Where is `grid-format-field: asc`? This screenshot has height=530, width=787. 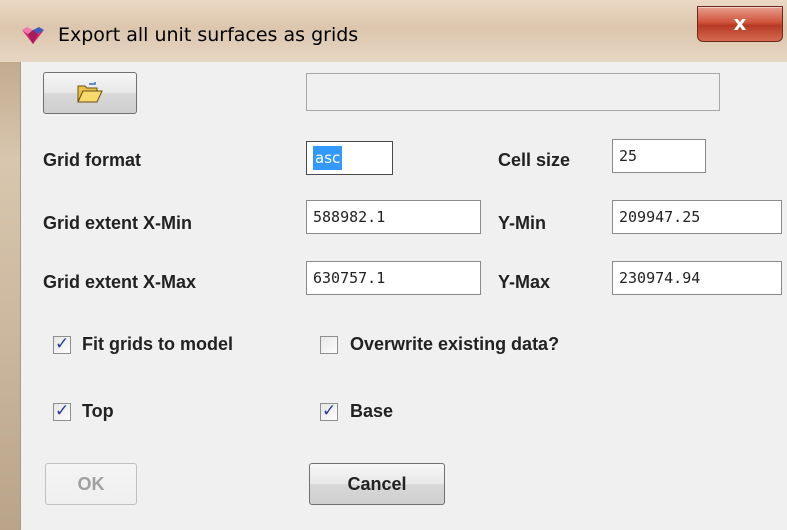
grid-format-field: asc is located at coordinates (349, 158).